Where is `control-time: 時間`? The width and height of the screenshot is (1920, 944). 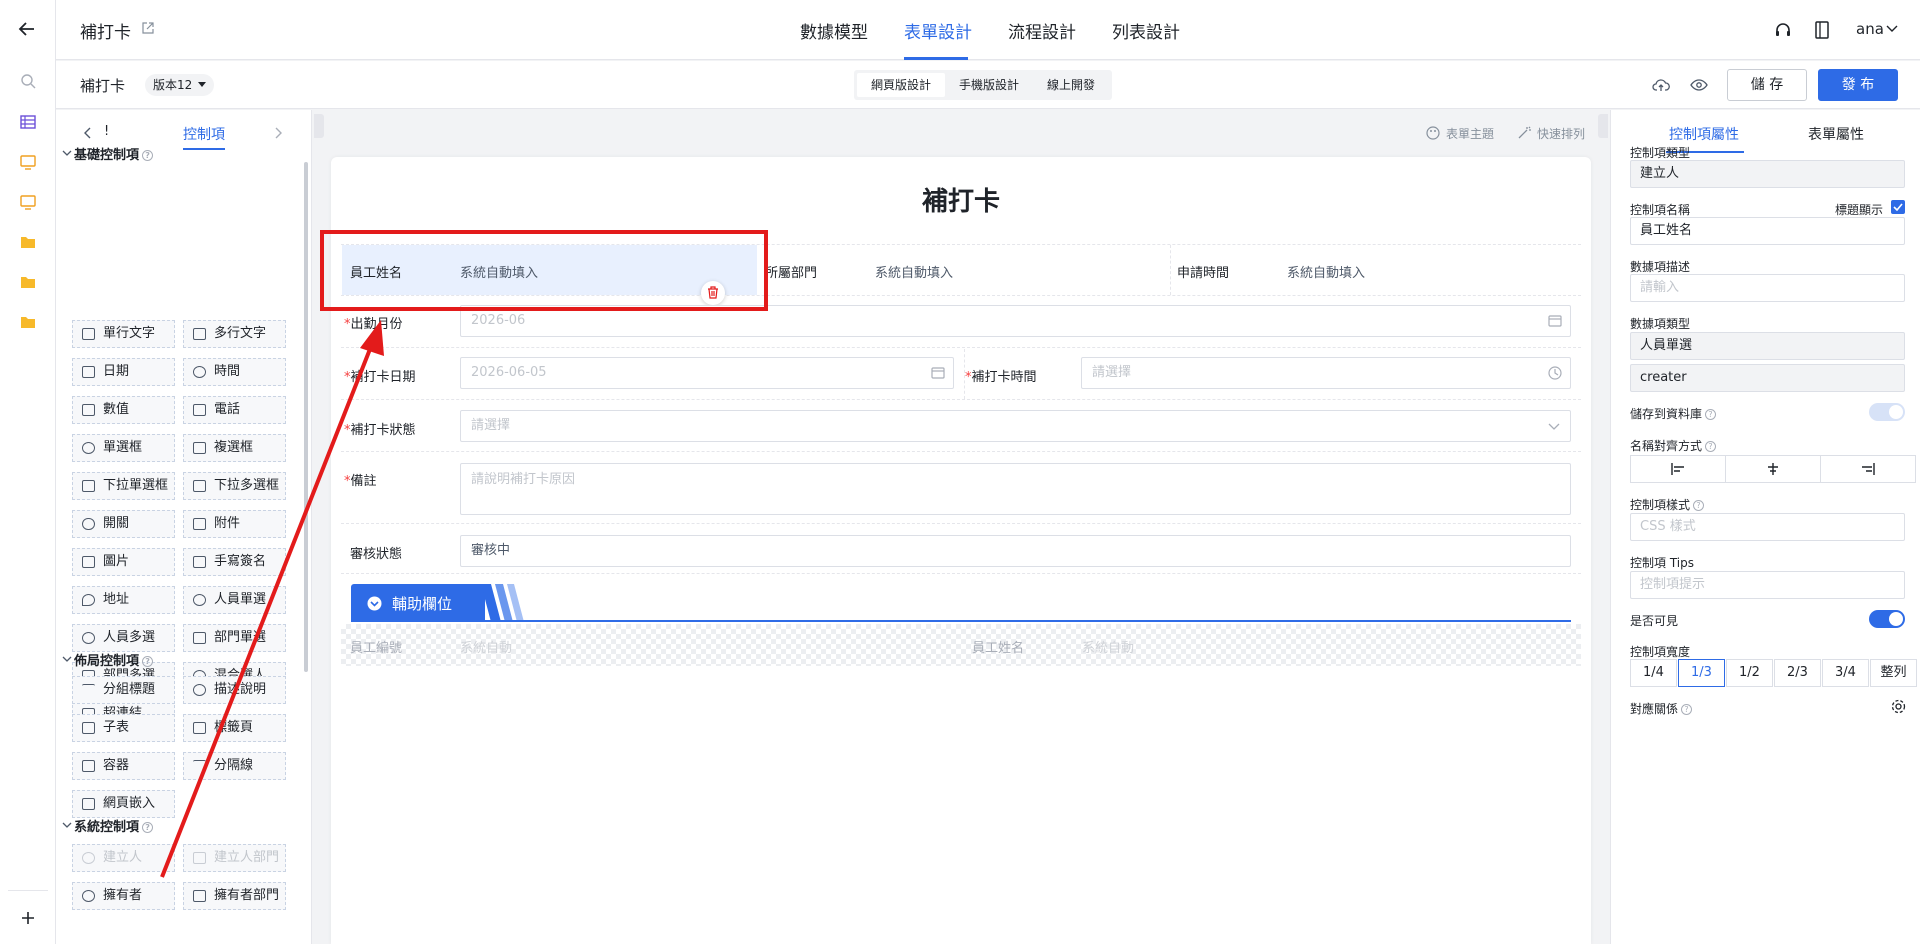
control-time: 時間 is located at coordinates (234, 372).